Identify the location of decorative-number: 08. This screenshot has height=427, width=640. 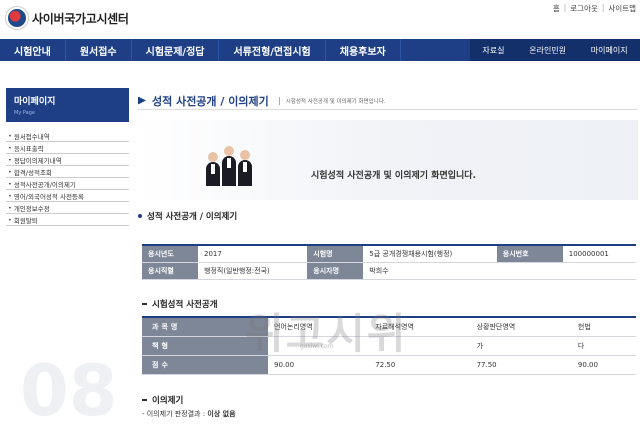
(69, 388).